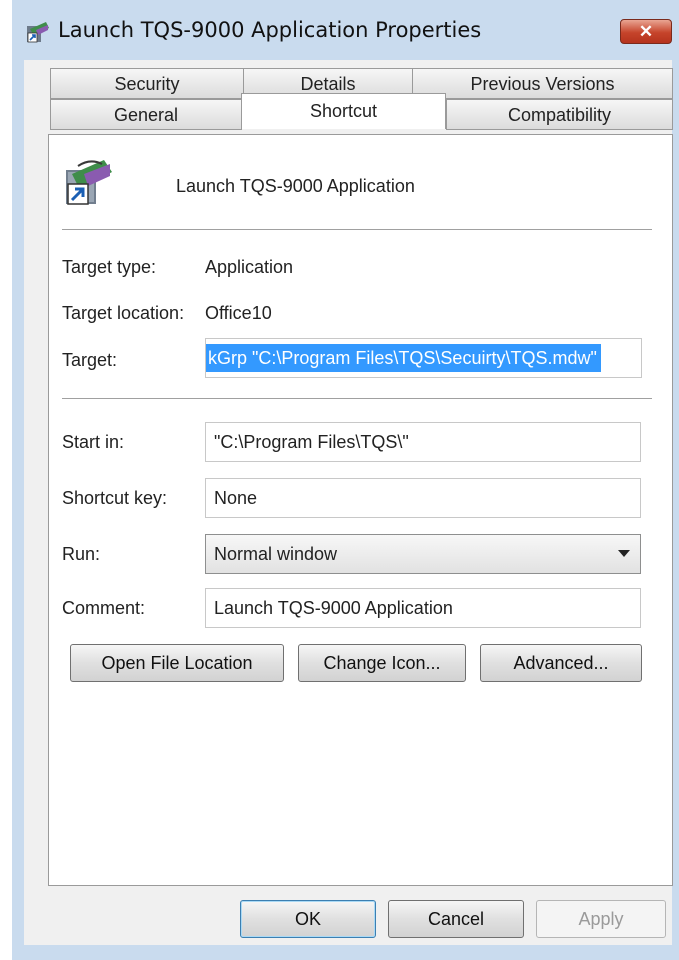  Describe the element at coordinates (109, 267) in the screenshot. I see `target-type-label: Target type:` at that location.